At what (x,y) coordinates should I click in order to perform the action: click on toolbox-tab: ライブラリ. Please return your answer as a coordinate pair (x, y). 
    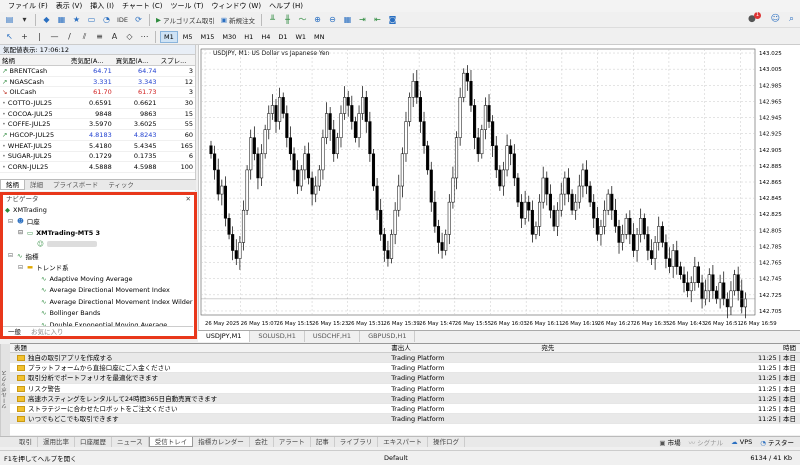
    Looking at the image, I should click on (357, 442).